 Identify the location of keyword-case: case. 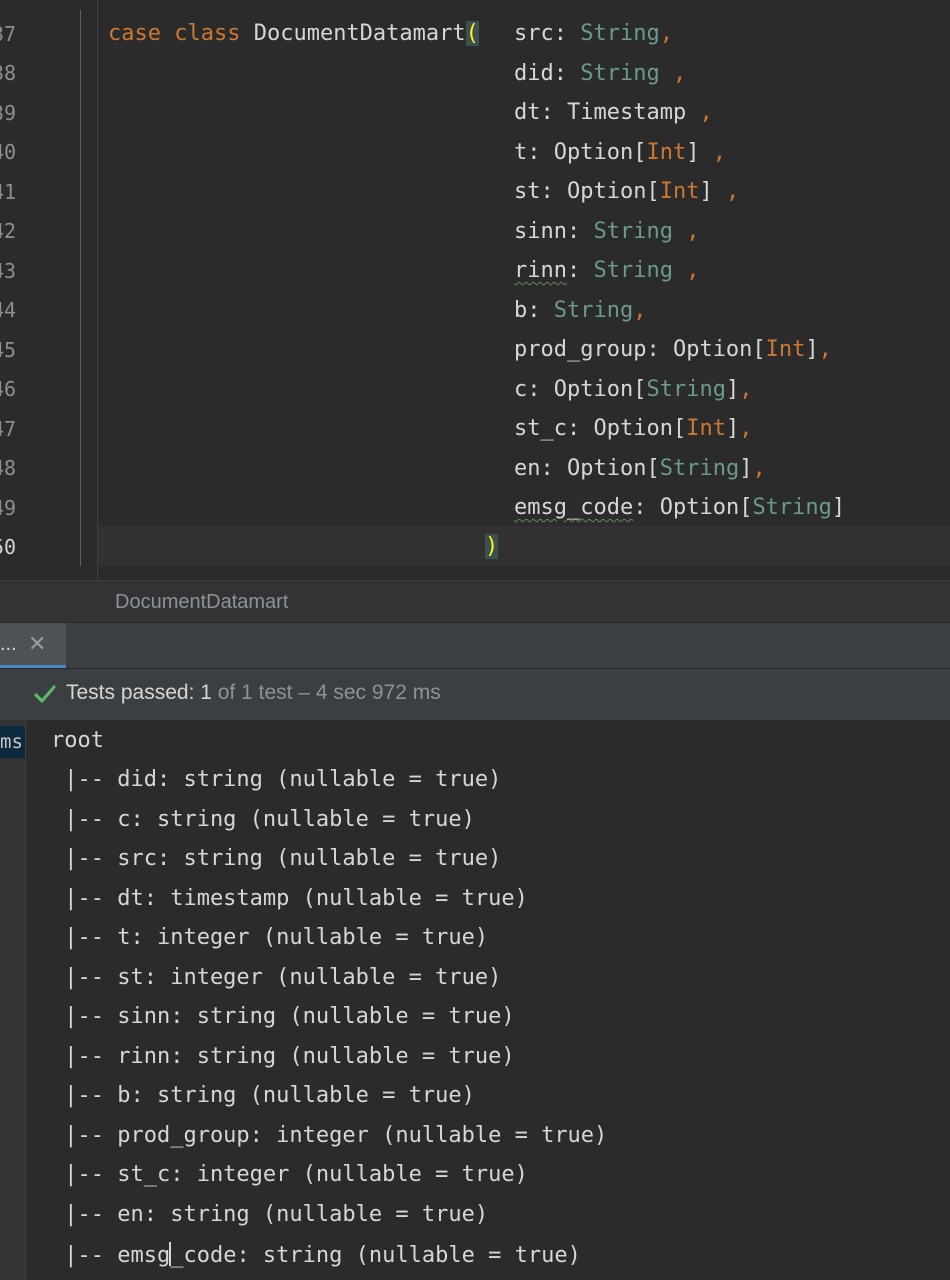
(134, 33).